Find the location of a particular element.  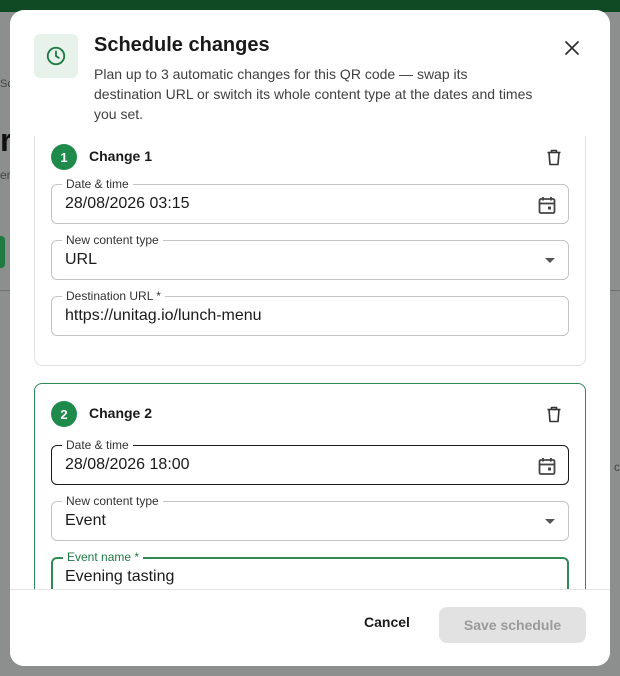

destination-url-value: https://unitag.io/lunch-menu is located at coordinates (163, 315).